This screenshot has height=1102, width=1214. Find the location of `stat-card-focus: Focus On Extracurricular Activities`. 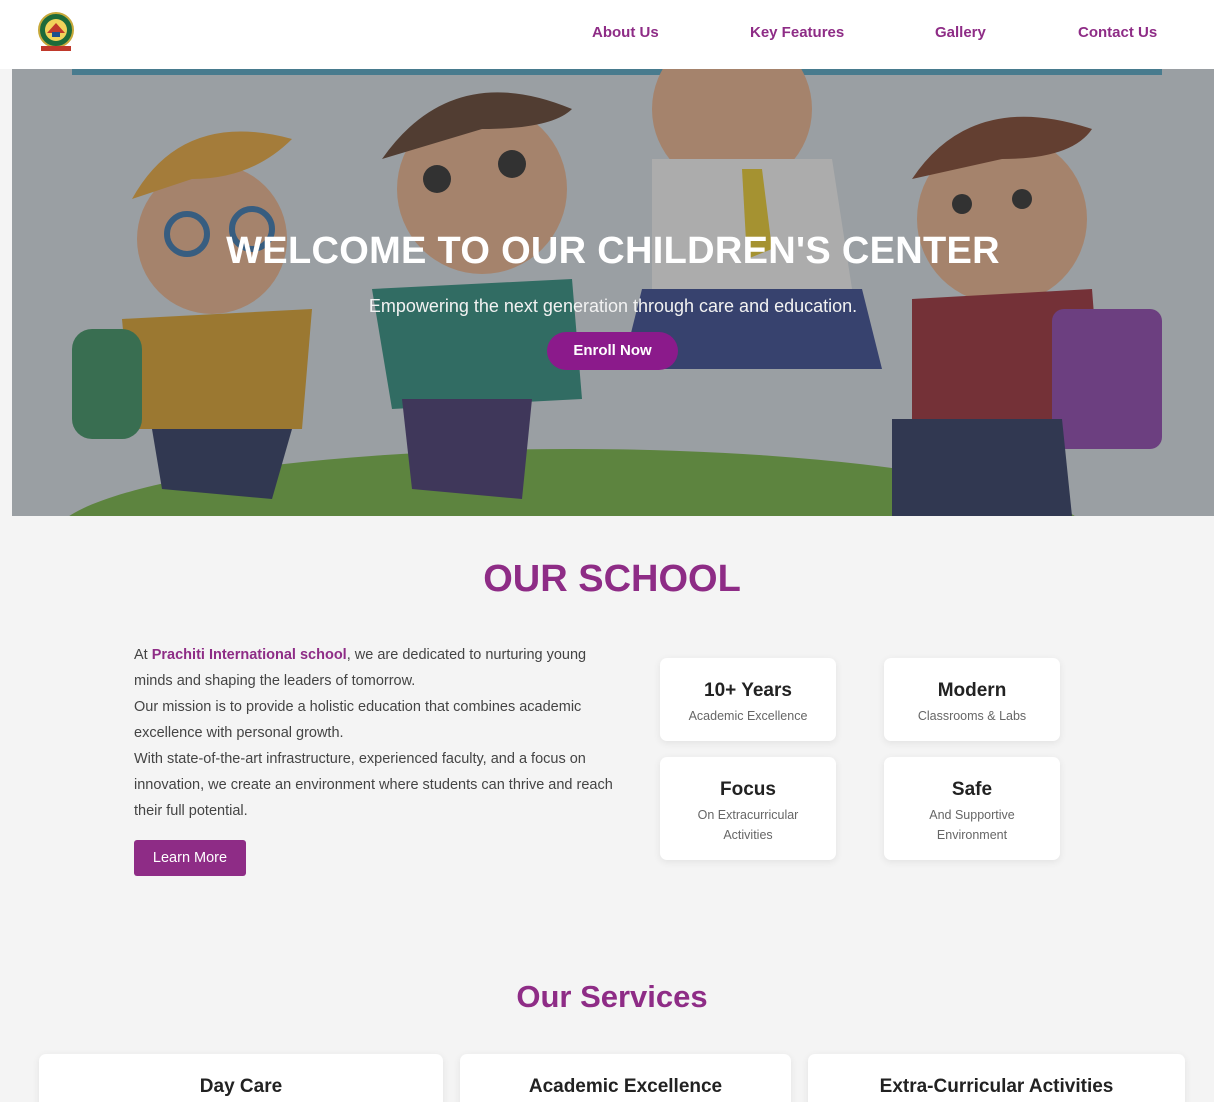

stat-card-focus: Focus On Extracurricular Activities is located at coordinates (748, 808).